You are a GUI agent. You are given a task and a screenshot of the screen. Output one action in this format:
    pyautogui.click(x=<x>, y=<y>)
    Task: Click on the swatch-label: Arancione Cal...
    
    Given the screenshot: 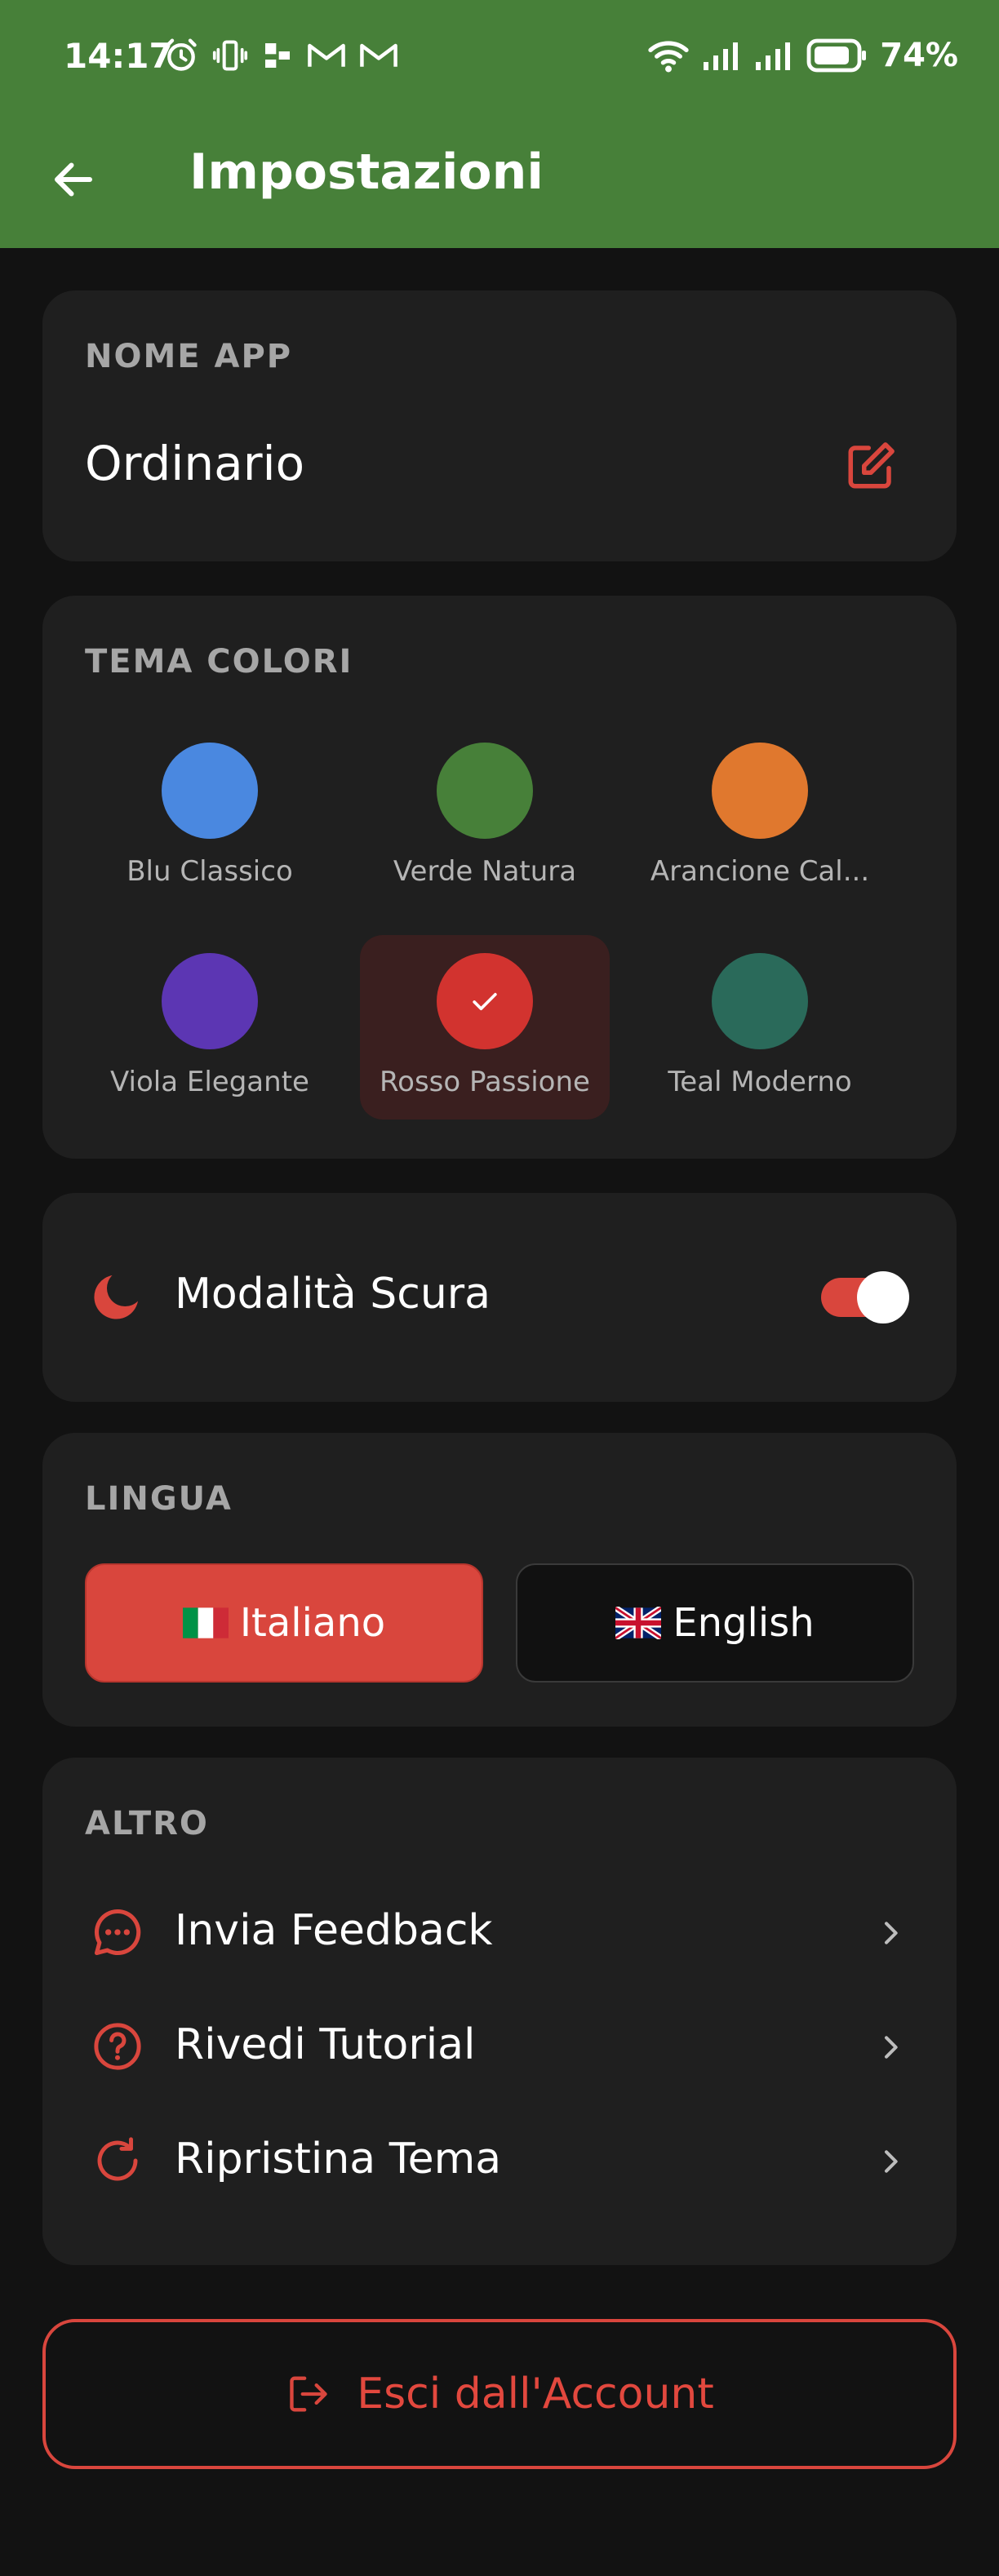 What is the action you would take?
    pyautogui.click(x=760, y=872)
    